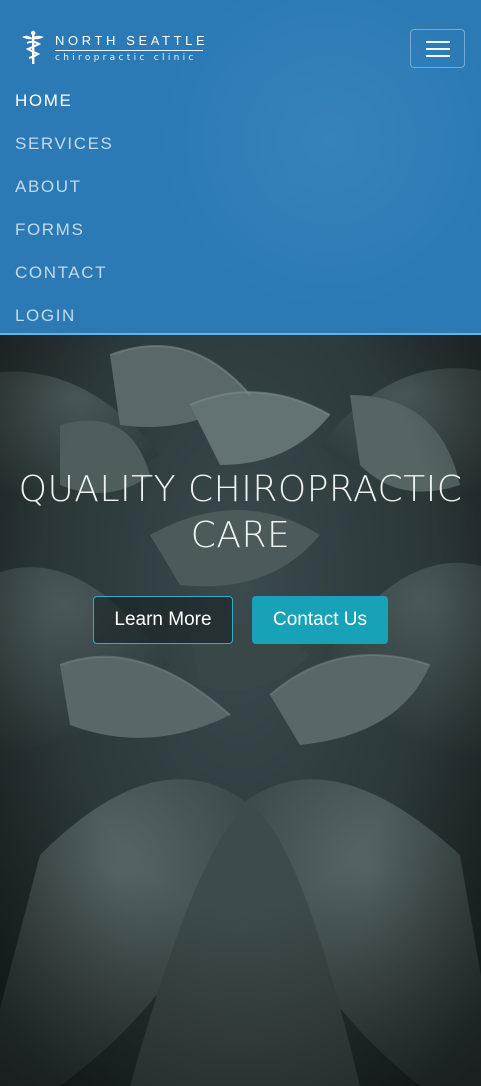 The image size is (481, 1086). I want to click on nav-toggle-button, so click(437, 48).